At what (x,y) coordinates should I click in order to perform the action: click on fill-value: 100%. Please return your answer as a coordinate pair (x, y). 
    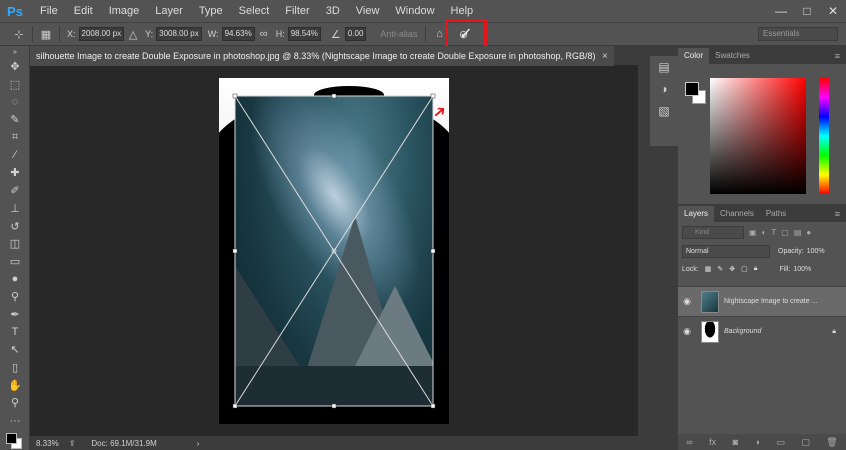
    Looking at the image, I should click on (802, 269).